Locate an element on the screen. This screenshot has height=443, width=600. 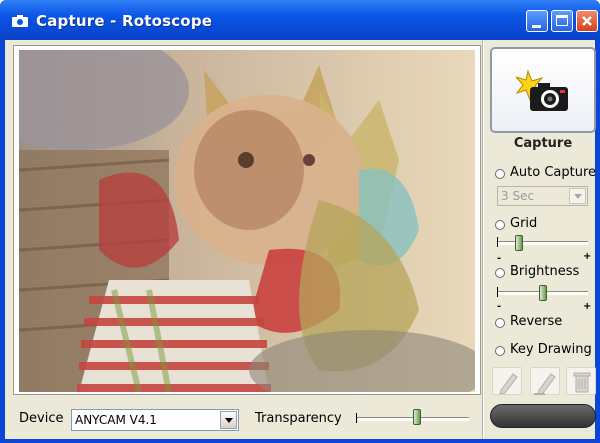
grid-tick is located at coordinates (497, 242).